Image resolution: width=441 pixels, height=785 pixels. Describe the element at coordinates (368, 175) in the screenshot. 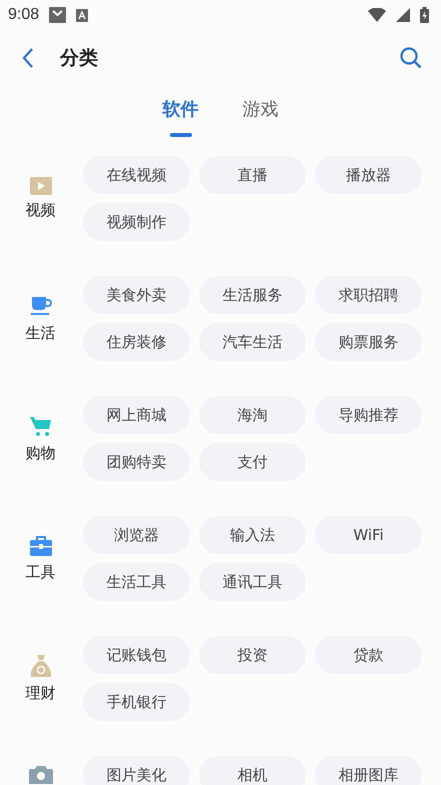

I see `subcategory-chip: 播放器` at that location.